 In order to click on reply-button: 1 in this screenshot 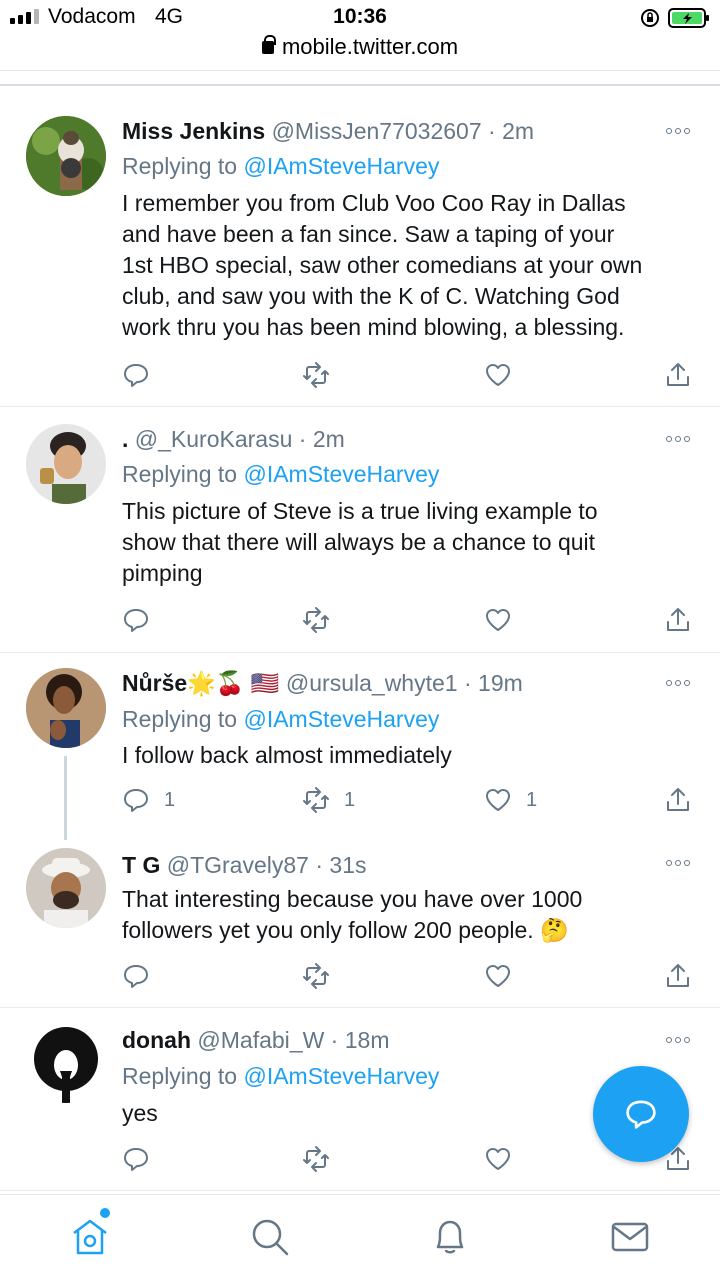, I will do `click(148, 800)`.